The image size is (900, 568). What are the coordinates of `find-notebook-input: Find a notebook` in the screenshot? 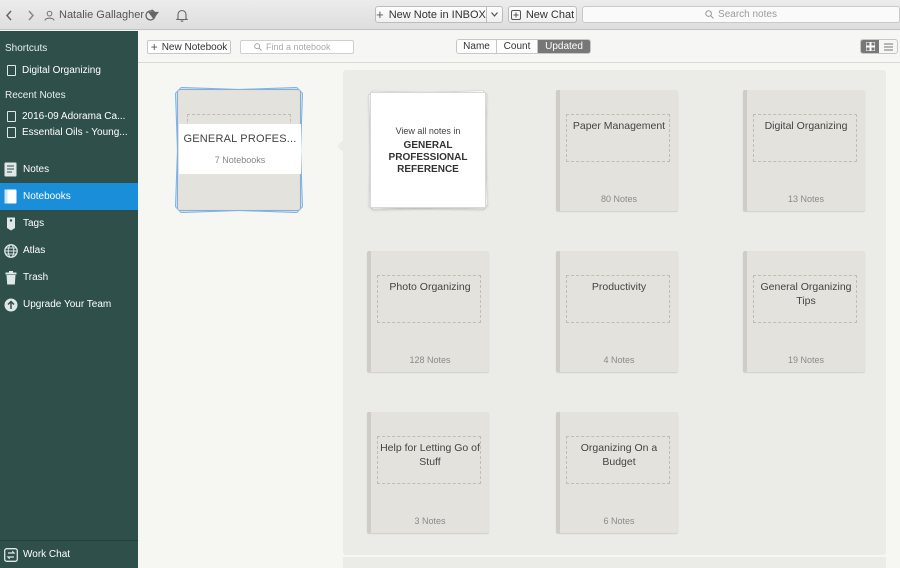 It's located at (297, 47).